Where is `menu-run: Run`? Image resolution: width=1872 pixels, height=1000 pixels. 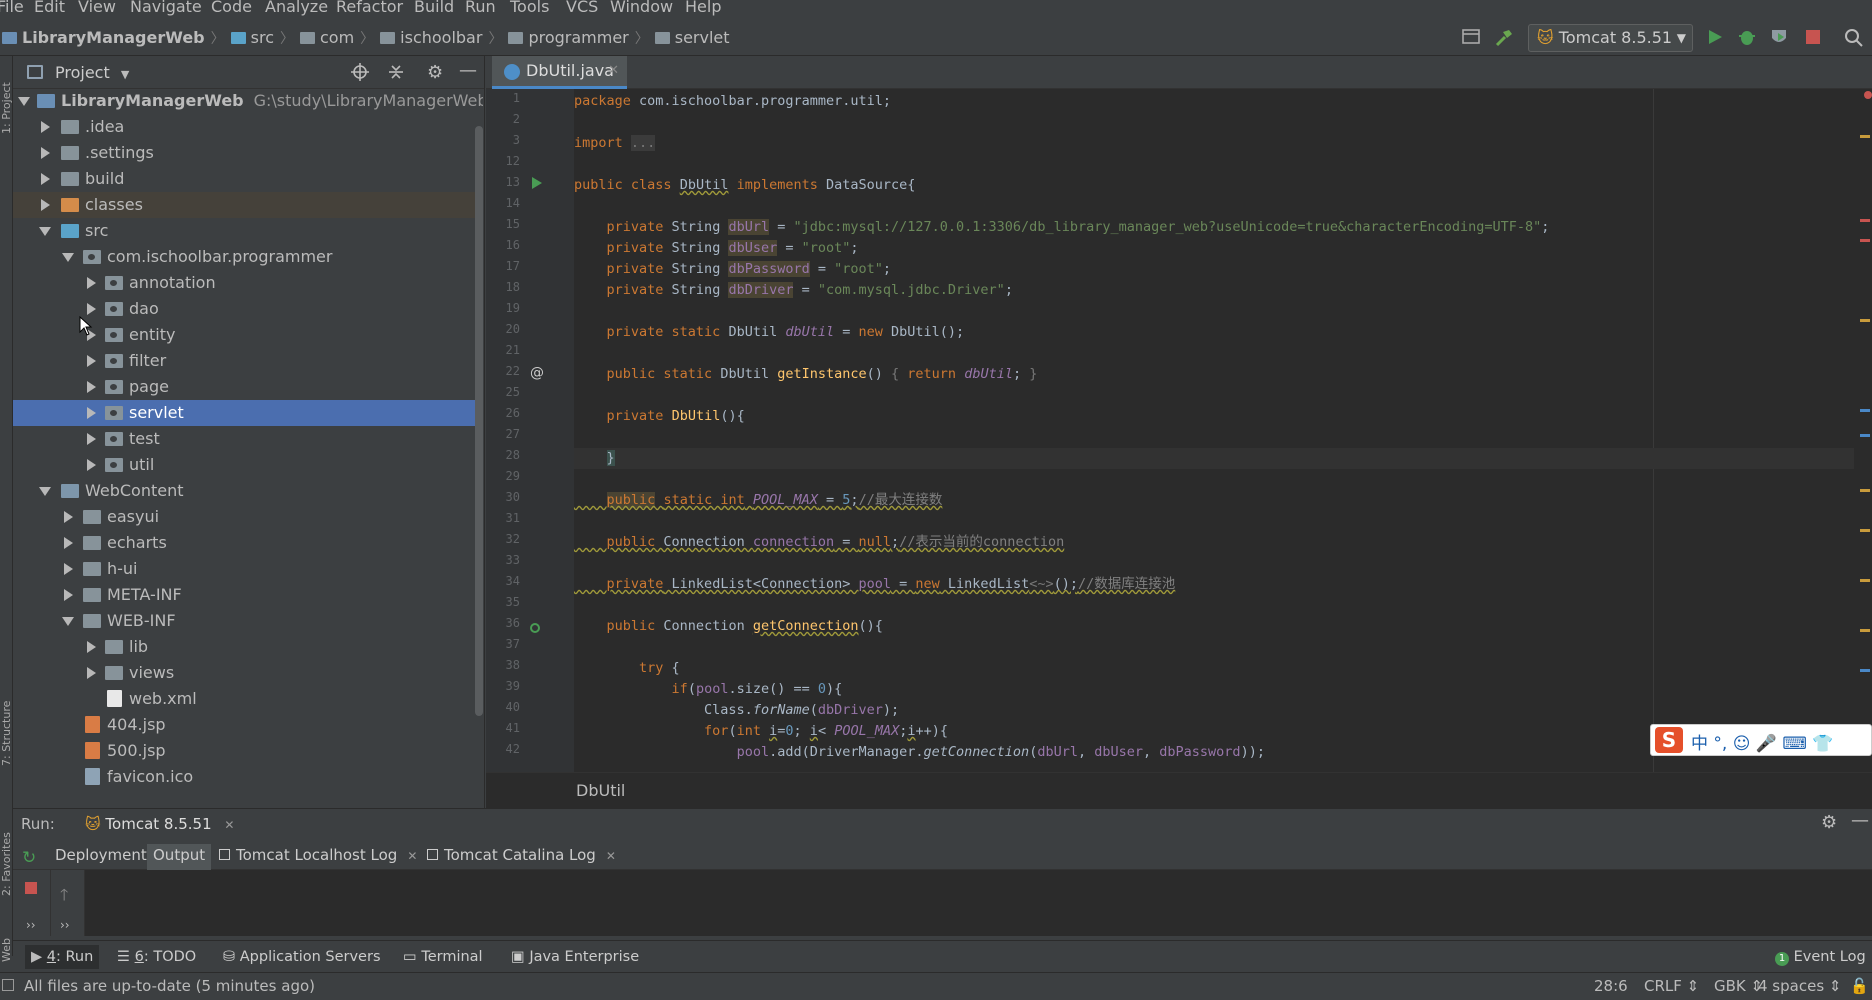
menu-run: Run is located at coordinates (480, 8).